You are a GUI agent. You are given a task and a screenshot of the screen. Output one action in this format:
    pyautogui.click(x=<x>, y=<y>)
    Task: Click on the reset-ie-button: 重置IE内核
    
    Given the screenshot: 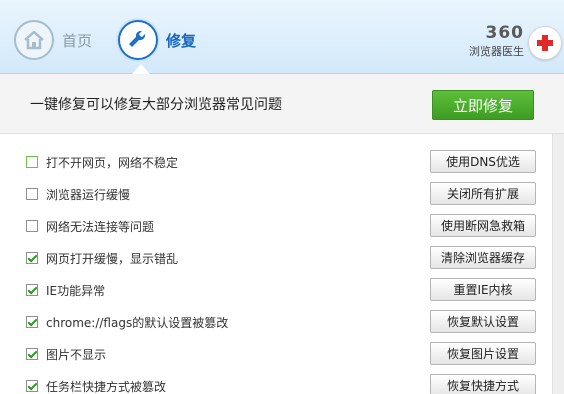 What is the action you would take?
    pyautogui.click(x=483, y=289)
    